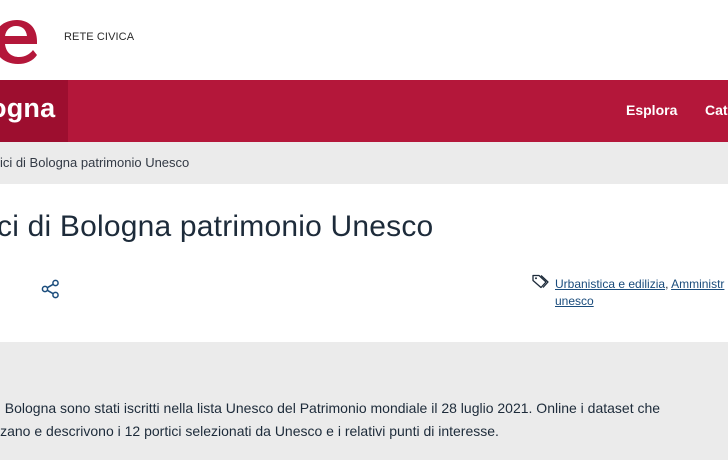  Describe the element at coordinates (50, 289) in the screenshot. I see `share-icon` at that location.